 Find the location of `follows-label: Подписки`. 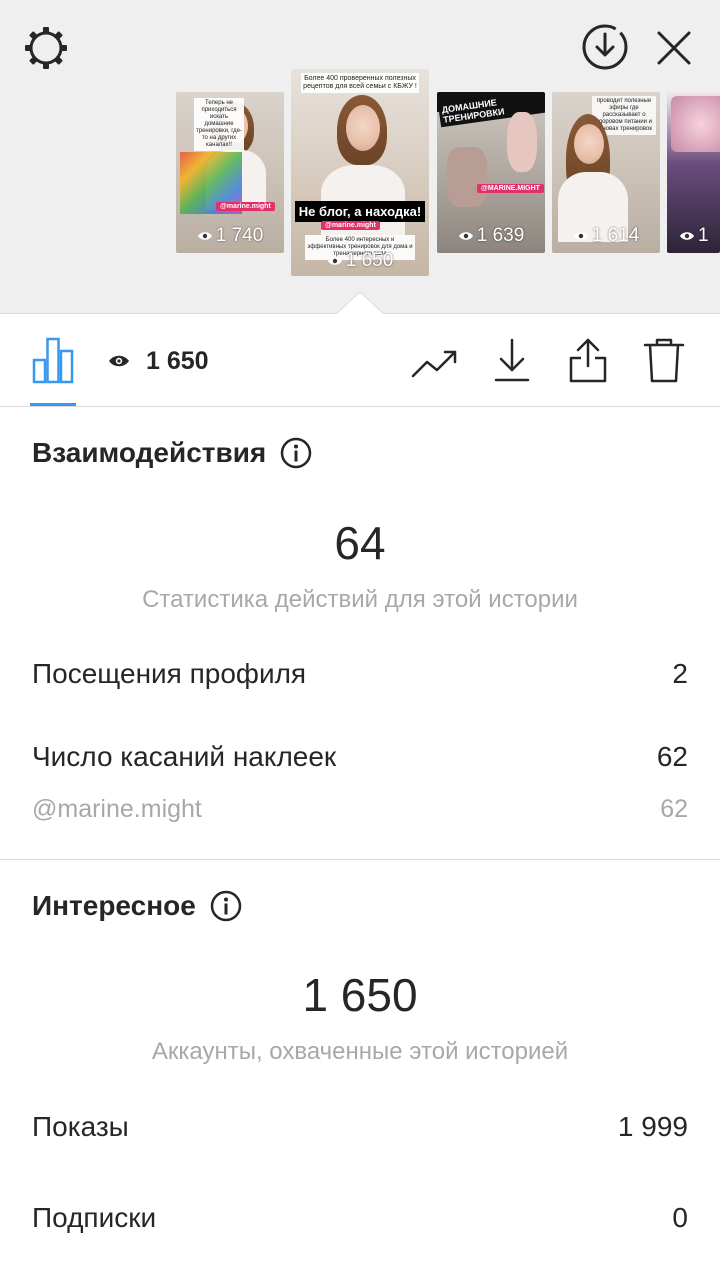

follows-label: Подписки is located at coordinates (94, 1217).